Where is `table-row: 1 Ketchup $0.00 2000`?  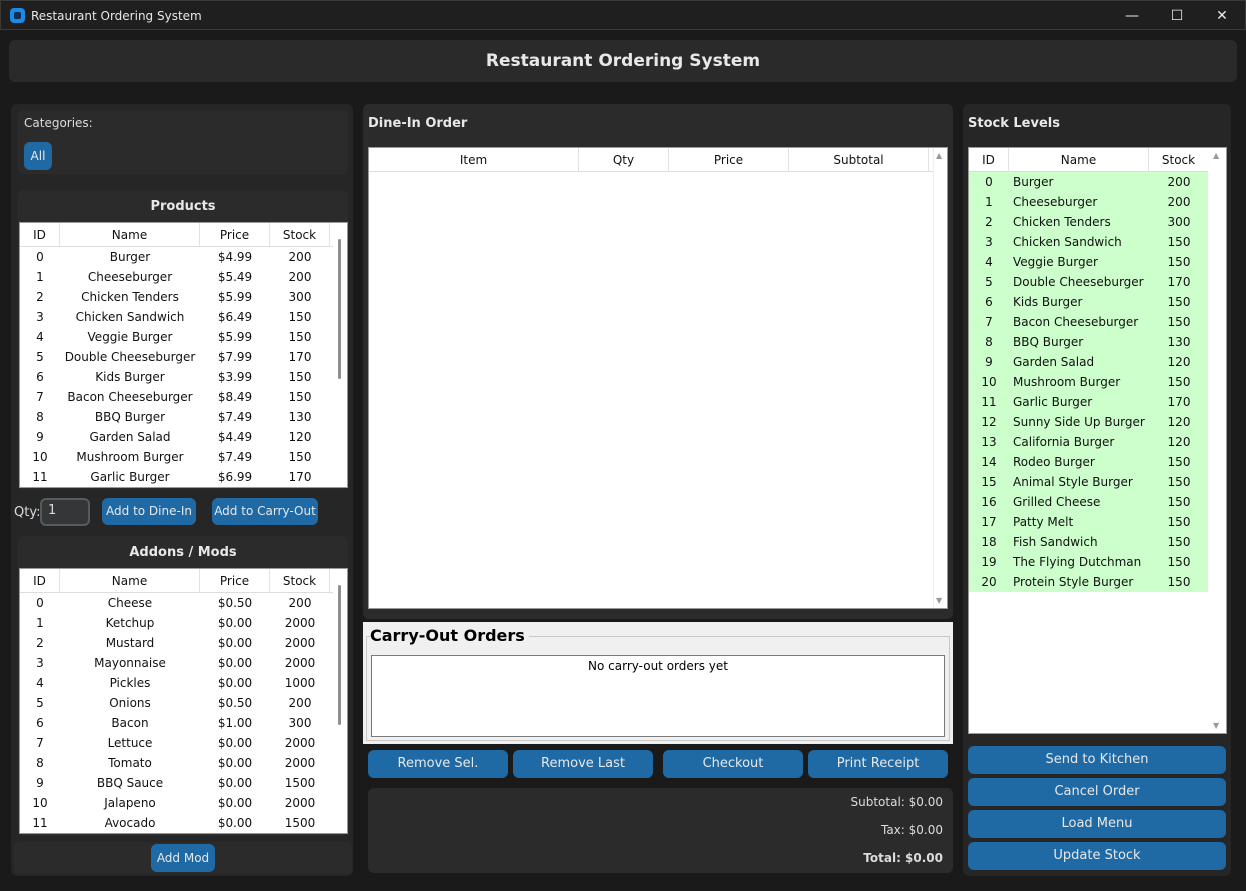
table-row: 1 Ketchup $0.00 2000 is located at coordinates (183, 623).